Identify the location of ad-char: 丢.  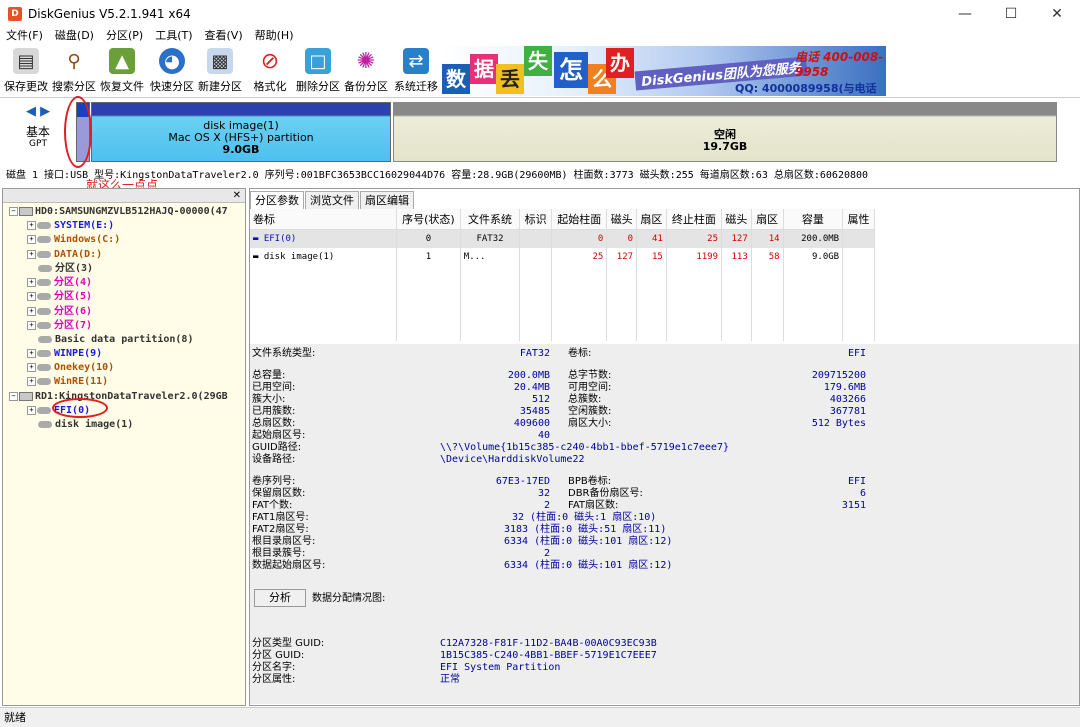
(510, 79).